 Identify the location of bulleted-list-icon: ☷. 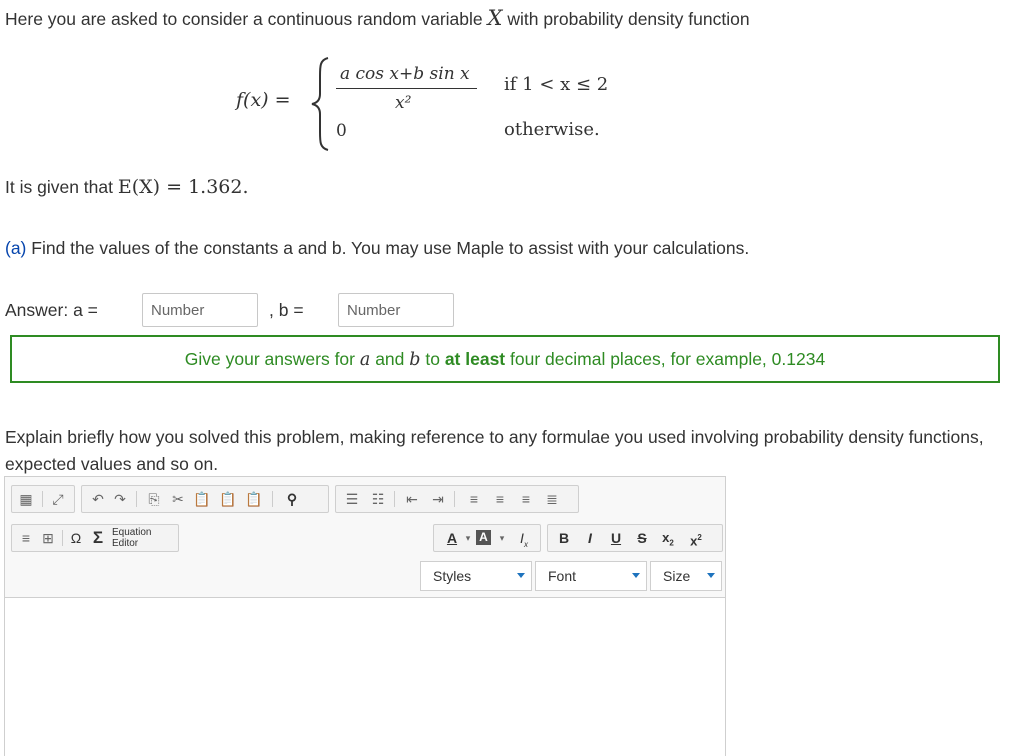
(378, 499).